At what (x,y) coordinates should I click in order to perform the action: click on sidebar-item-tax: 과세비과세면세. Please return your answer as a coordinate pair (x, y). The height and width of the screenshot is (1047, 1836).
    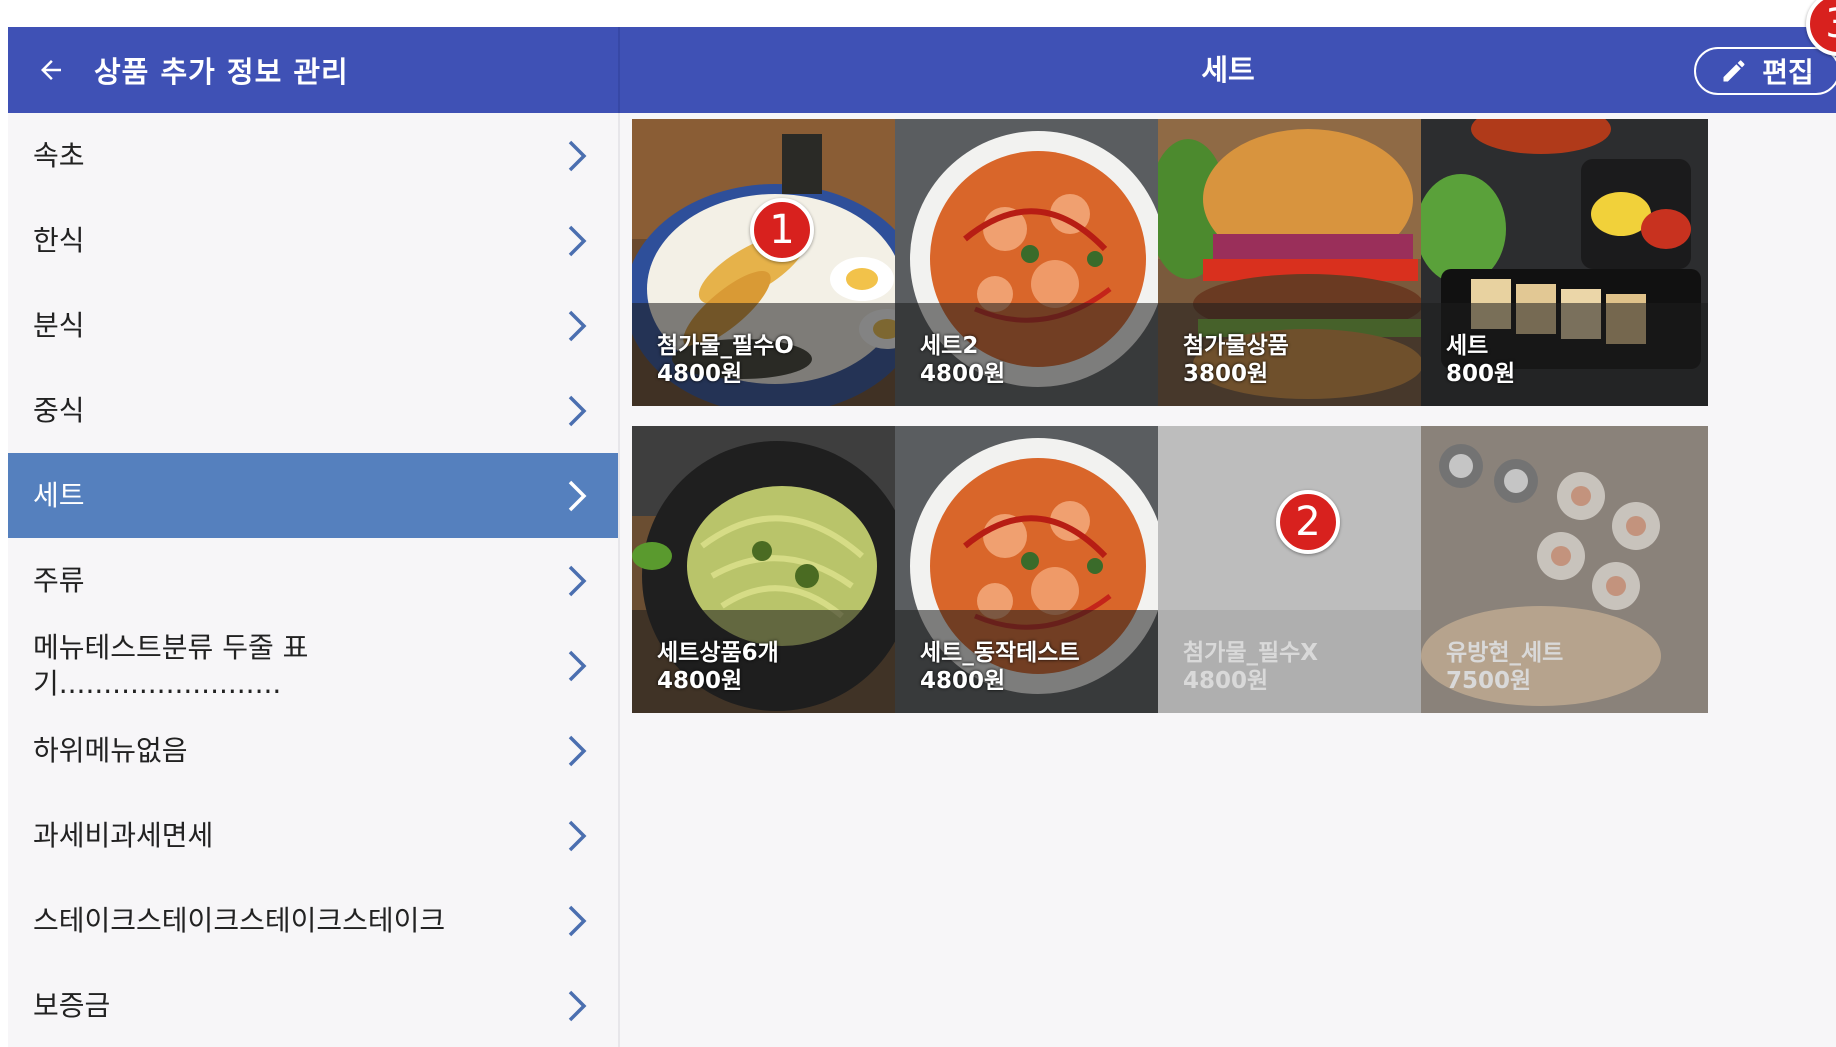
    Looking at the image, I should click on (313, 835).